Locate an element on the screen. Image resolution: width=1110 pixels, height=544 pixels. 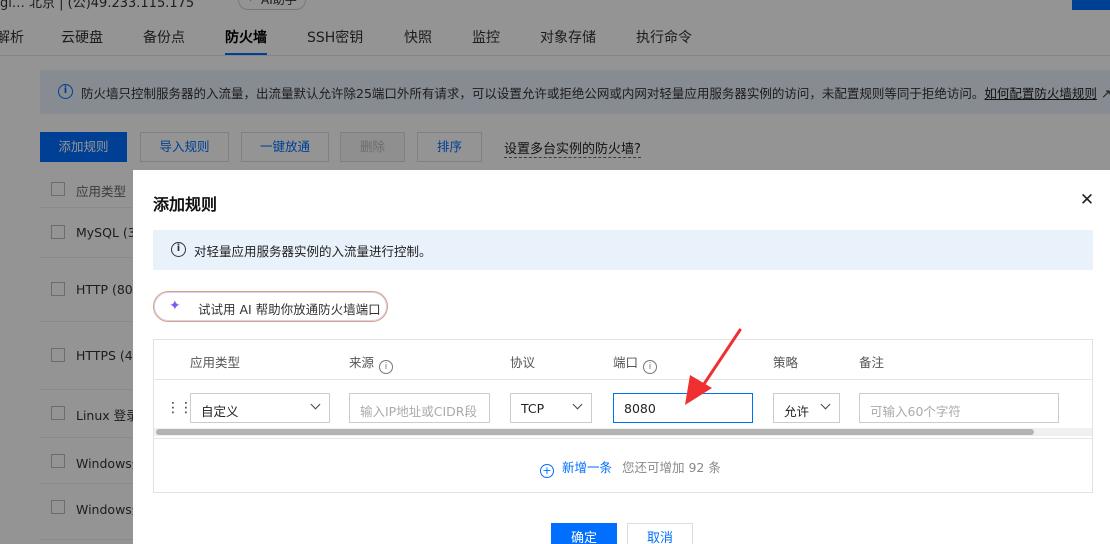
annotation-arrow is located at coordinates (713, 366).